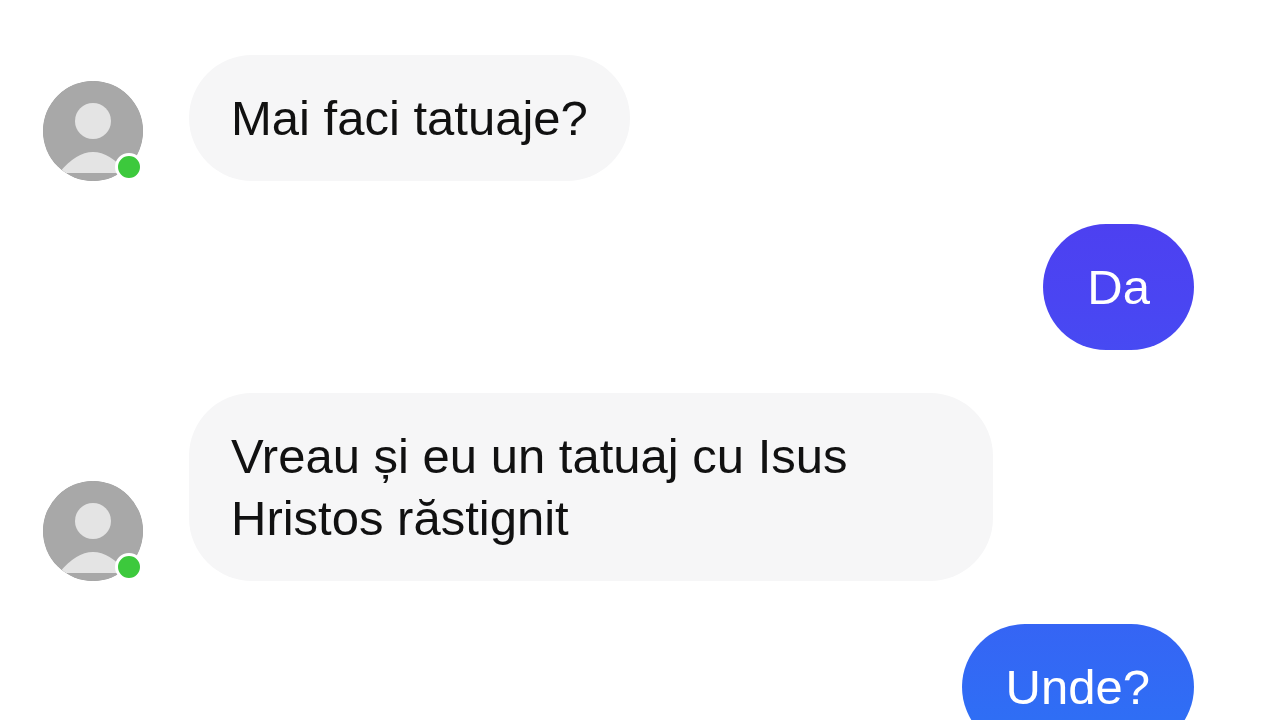 This screenshot has width=1280, height=720. What do you see at coordinates (1118, 287) in the screenshot?
I see `message-bubble: Da` at bounding box center [1118, 287].